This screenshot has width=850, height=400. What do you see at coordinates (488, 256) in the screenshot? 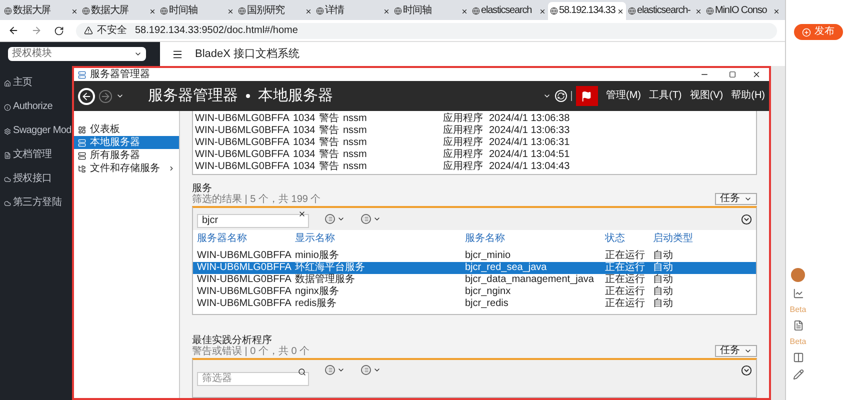
I see `table-cell-text: bjcr_minio` at bounding box center [488, 256].